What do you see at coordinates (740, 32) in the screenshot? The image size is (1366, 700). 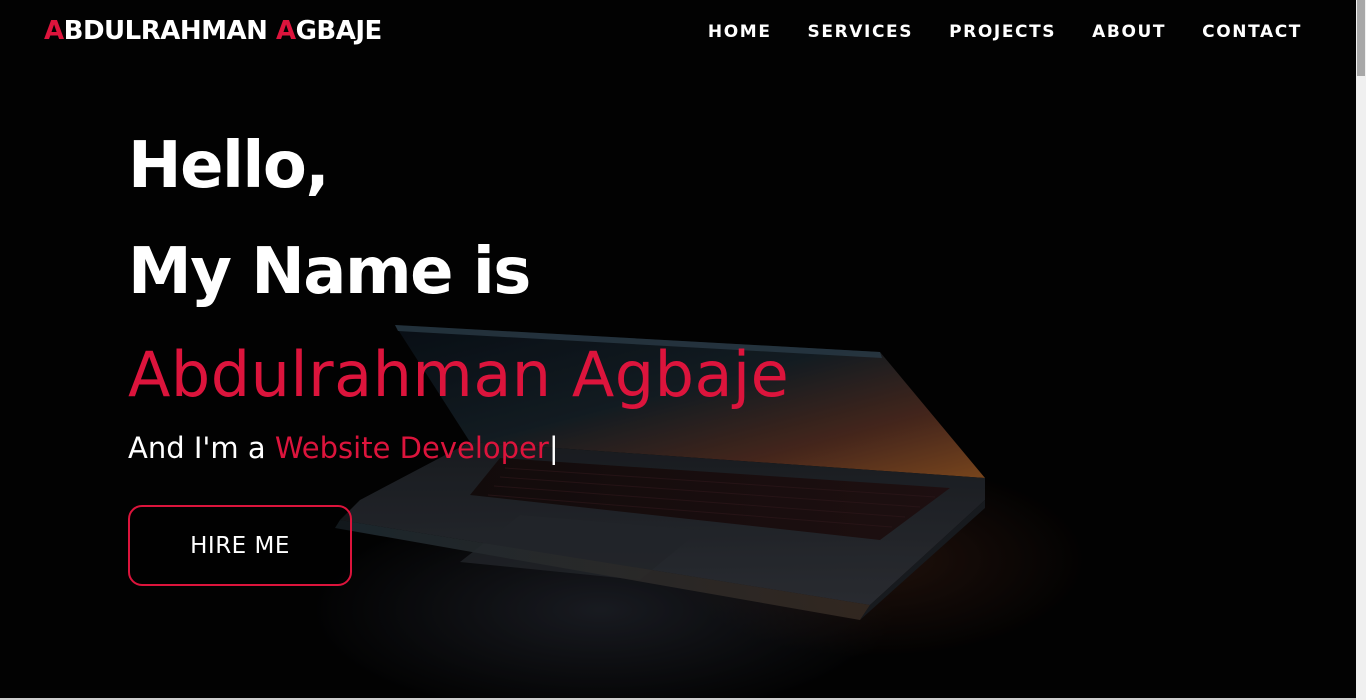 I see `nav-item-home: HOME` at bounding box center [740, 32].